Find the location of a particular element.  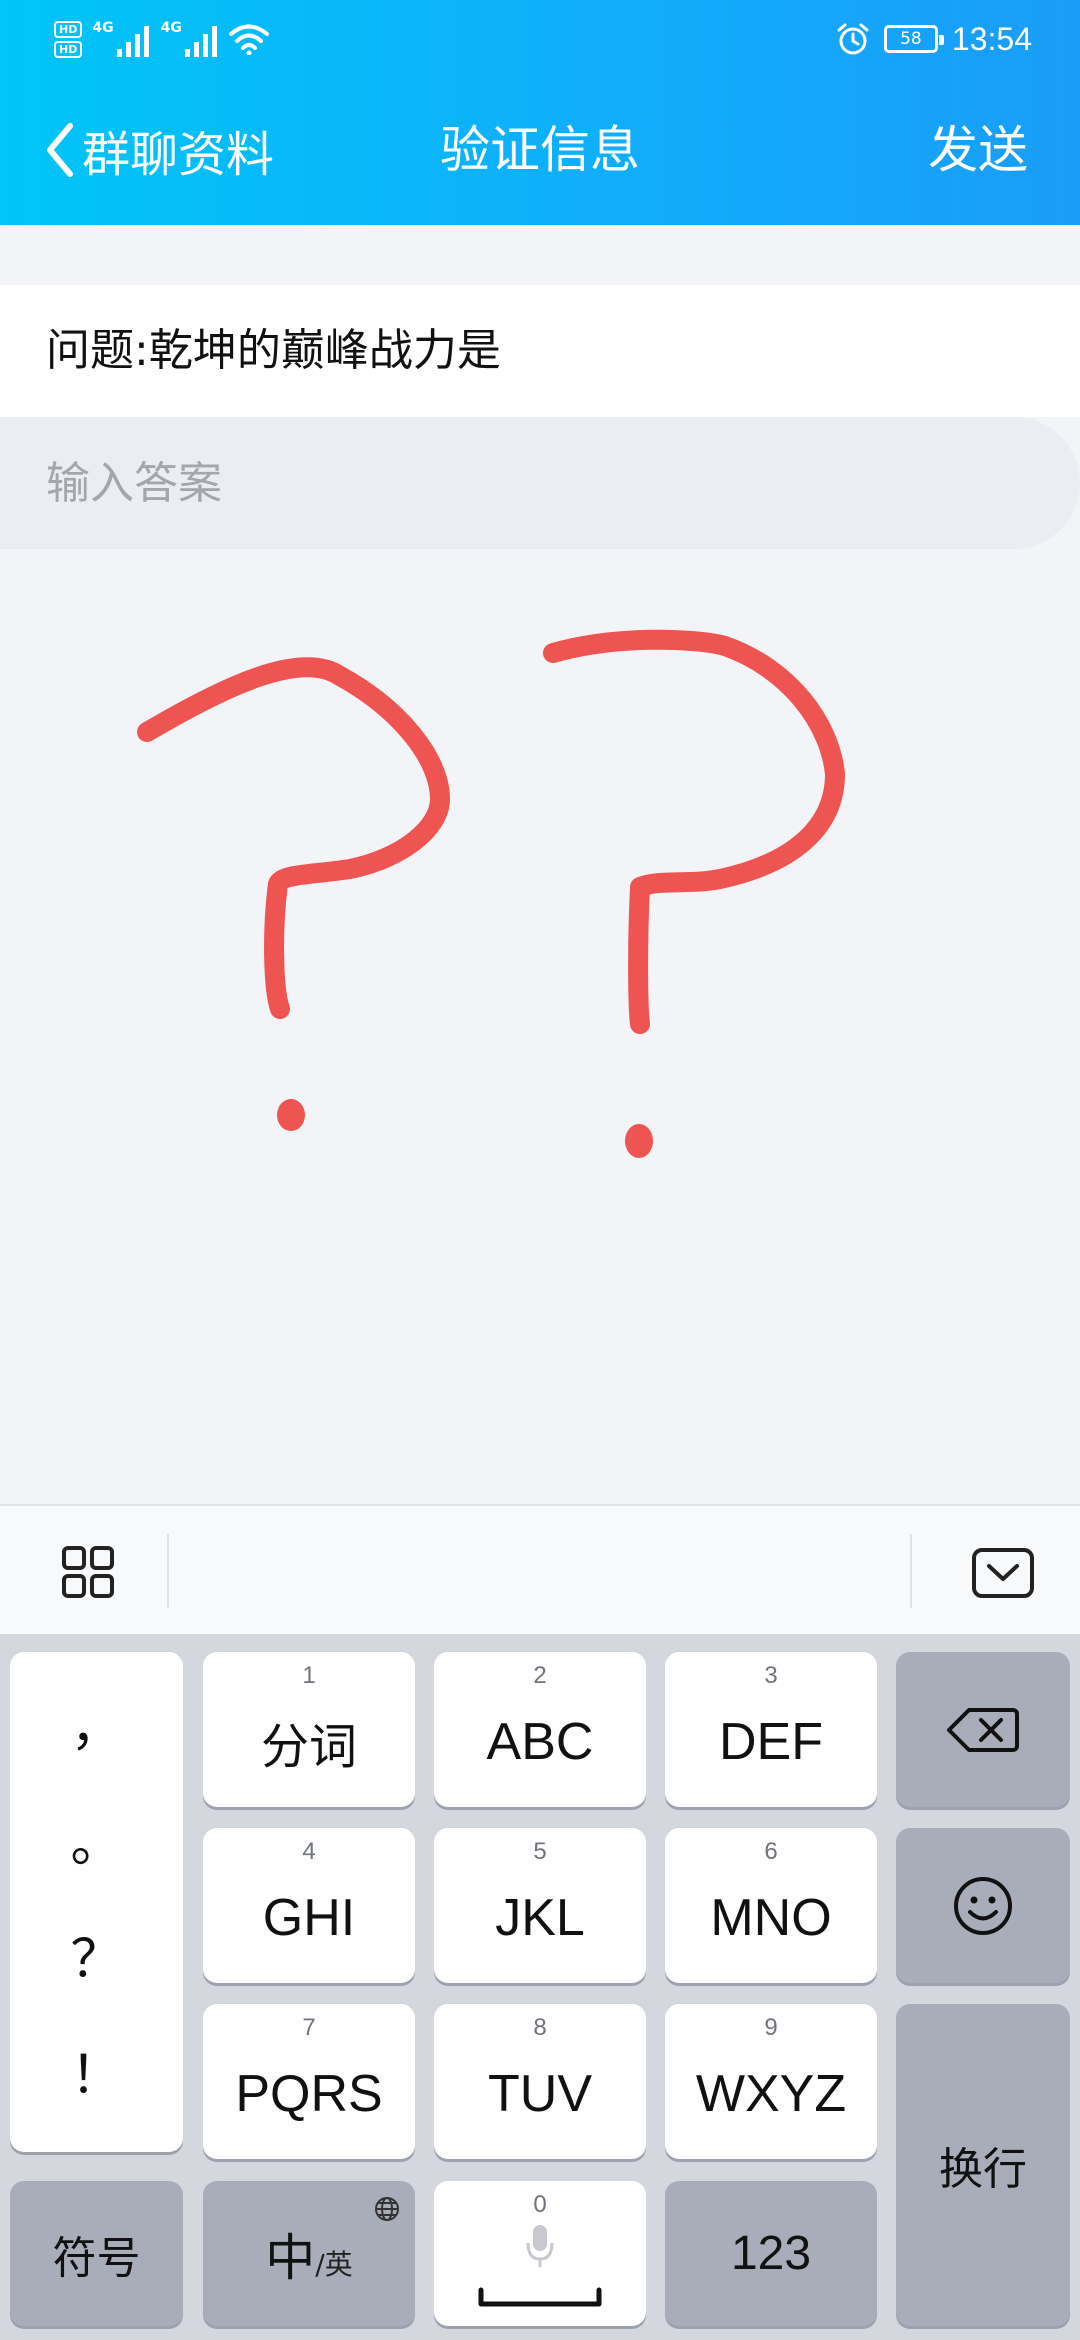

emoji-key is located at coordinates (983, 1905).